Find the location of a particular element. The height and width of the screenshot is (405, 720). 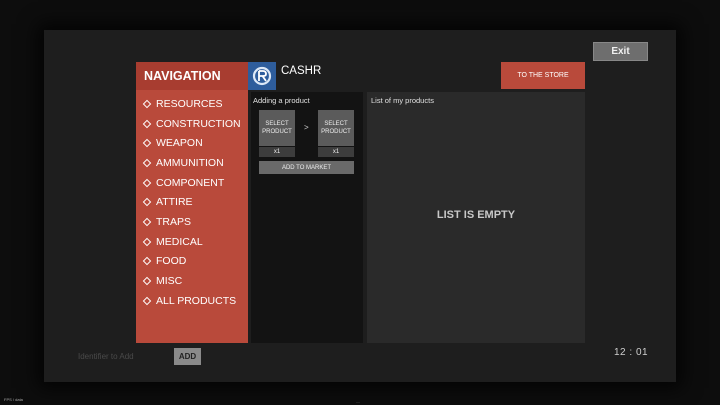

cashr-logo-icon is located at coordinates (262, 76).